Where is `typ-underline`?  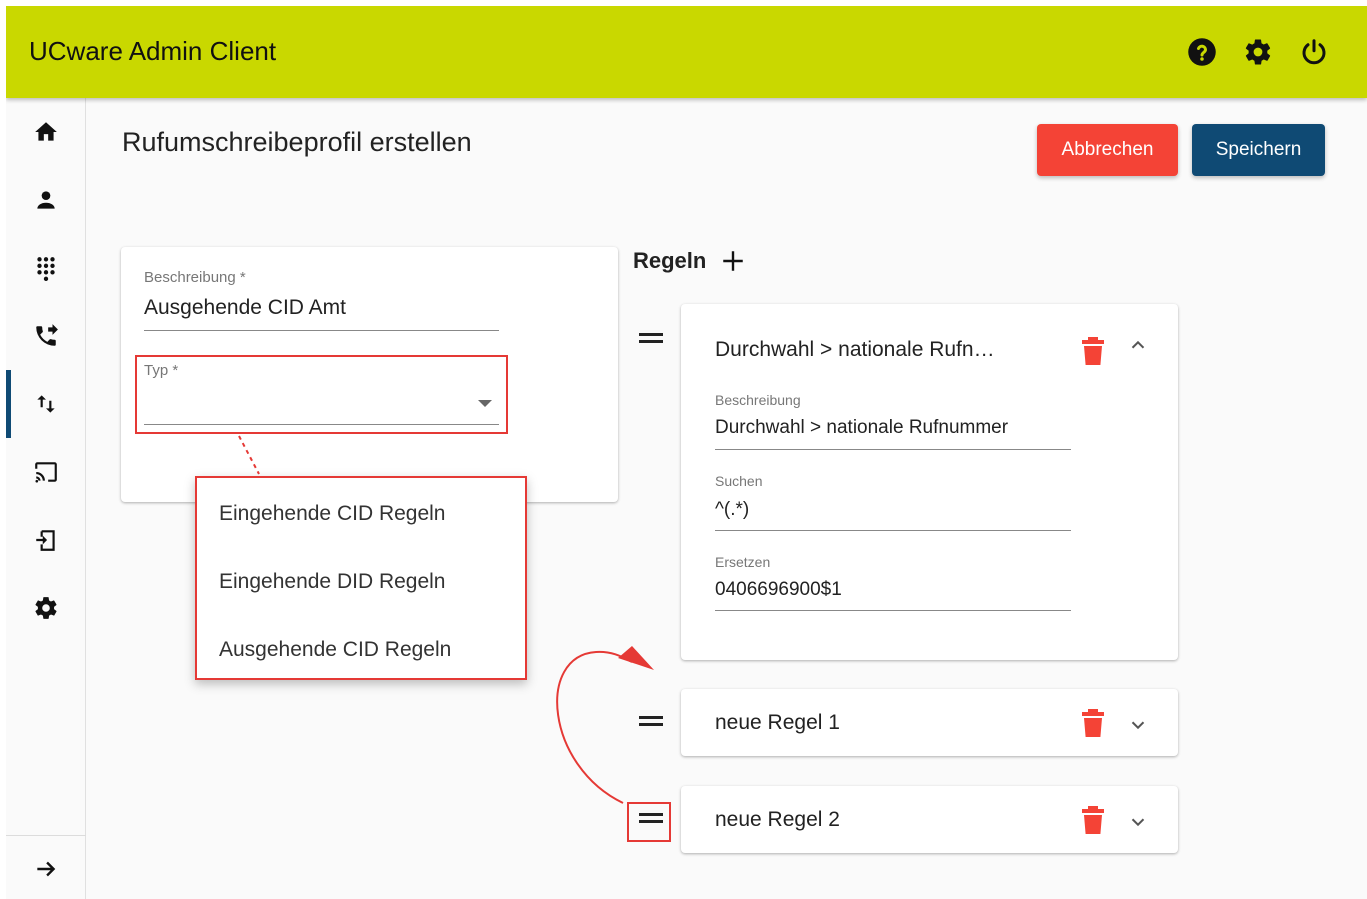
typ-underline is located at coordinates (321, 424).